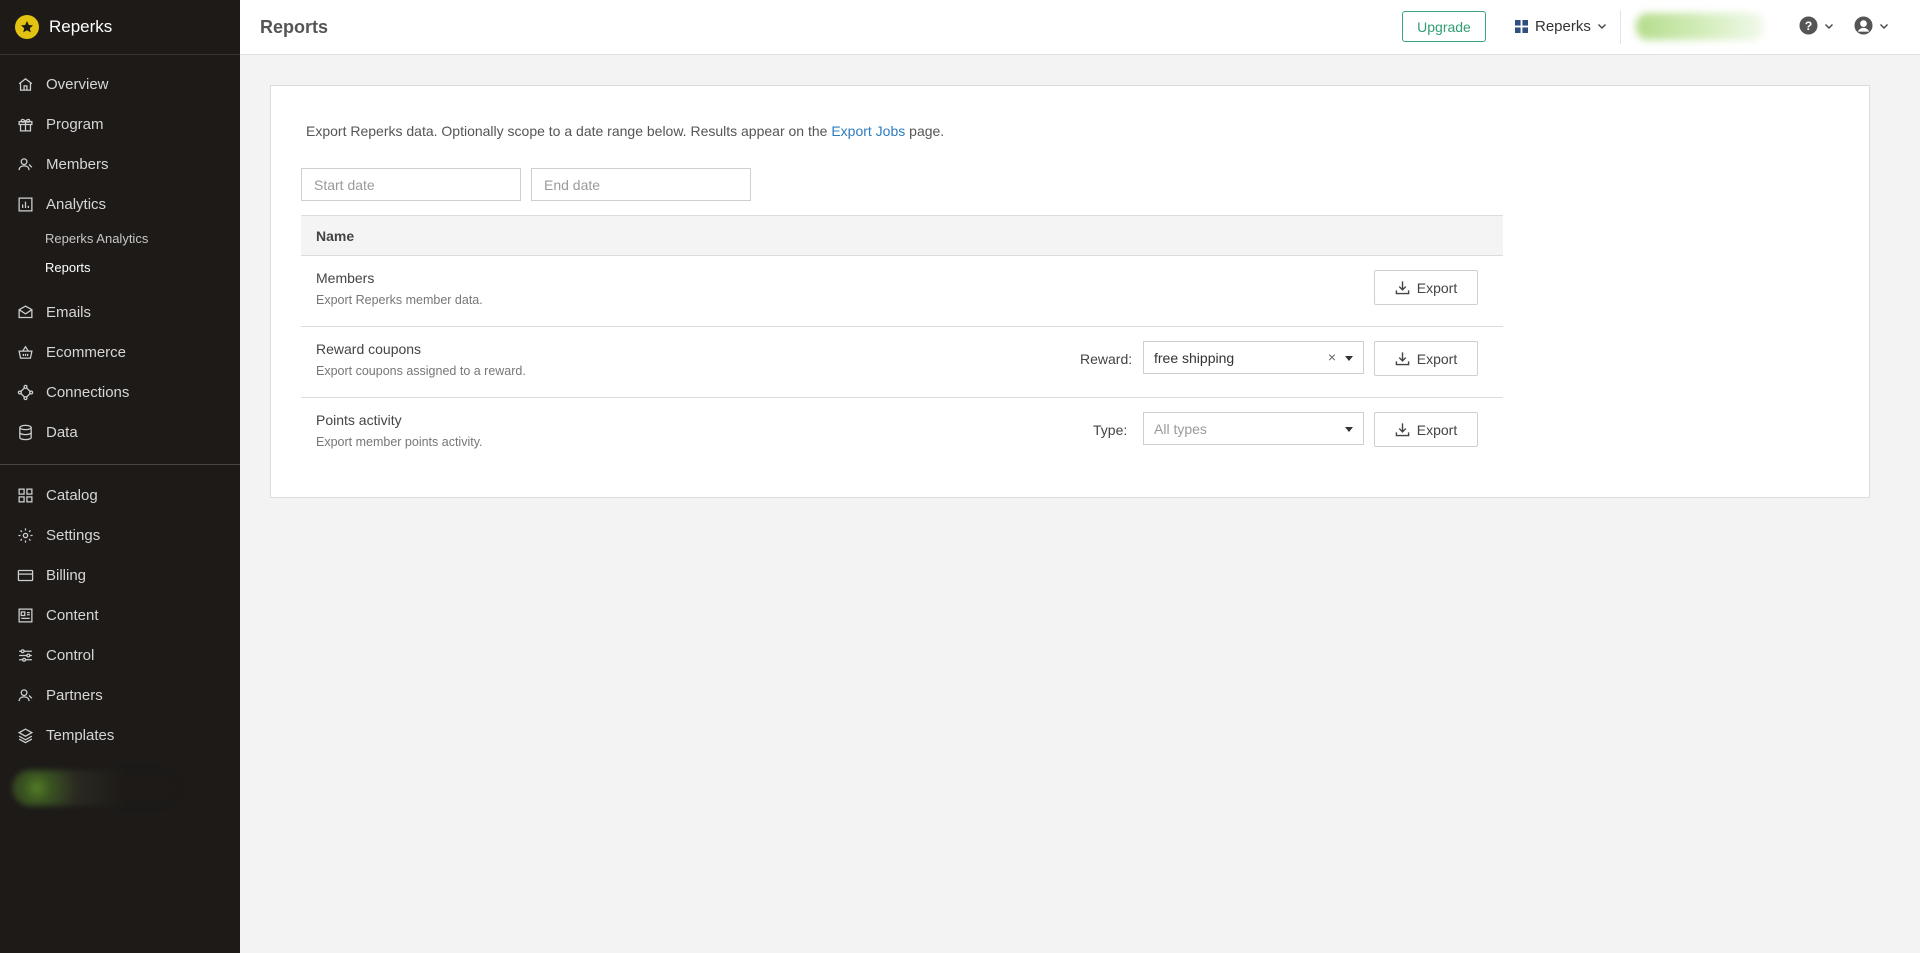  What do you see at coordinates (75, 124) in the screenshot?
I see `sidebar-item-label: Program` at bounding box center [75, 124].